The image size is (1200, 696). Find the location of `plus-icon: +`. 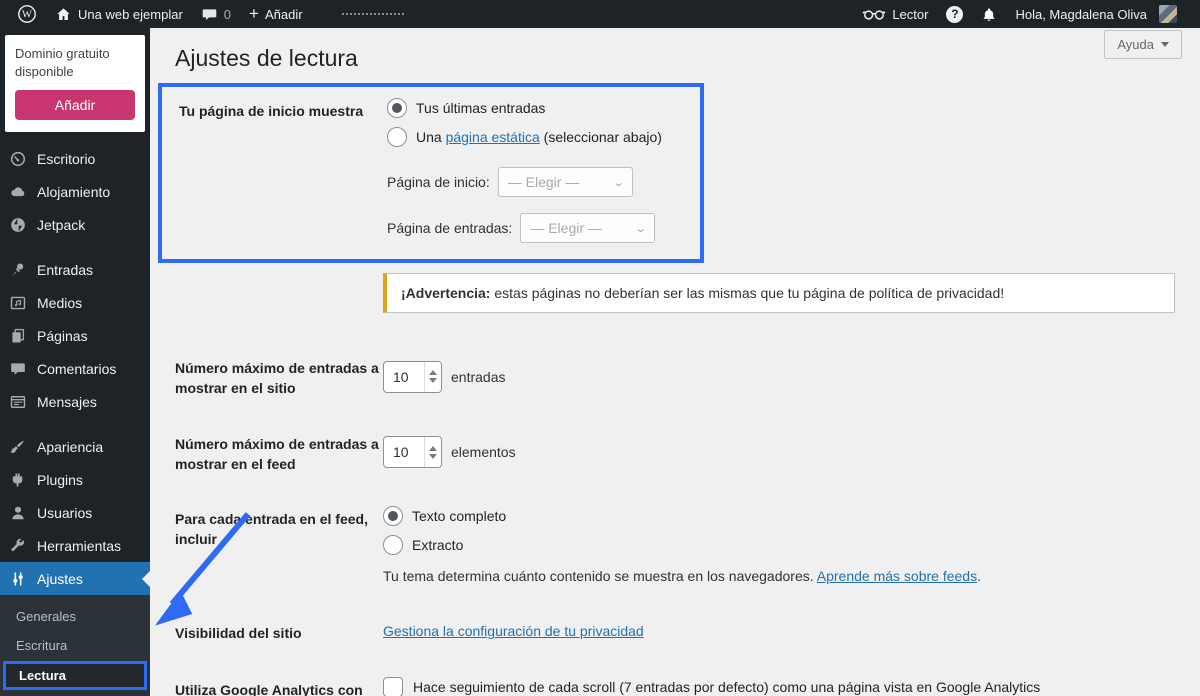

plus-icon: + is located at coordinates (254, 13).